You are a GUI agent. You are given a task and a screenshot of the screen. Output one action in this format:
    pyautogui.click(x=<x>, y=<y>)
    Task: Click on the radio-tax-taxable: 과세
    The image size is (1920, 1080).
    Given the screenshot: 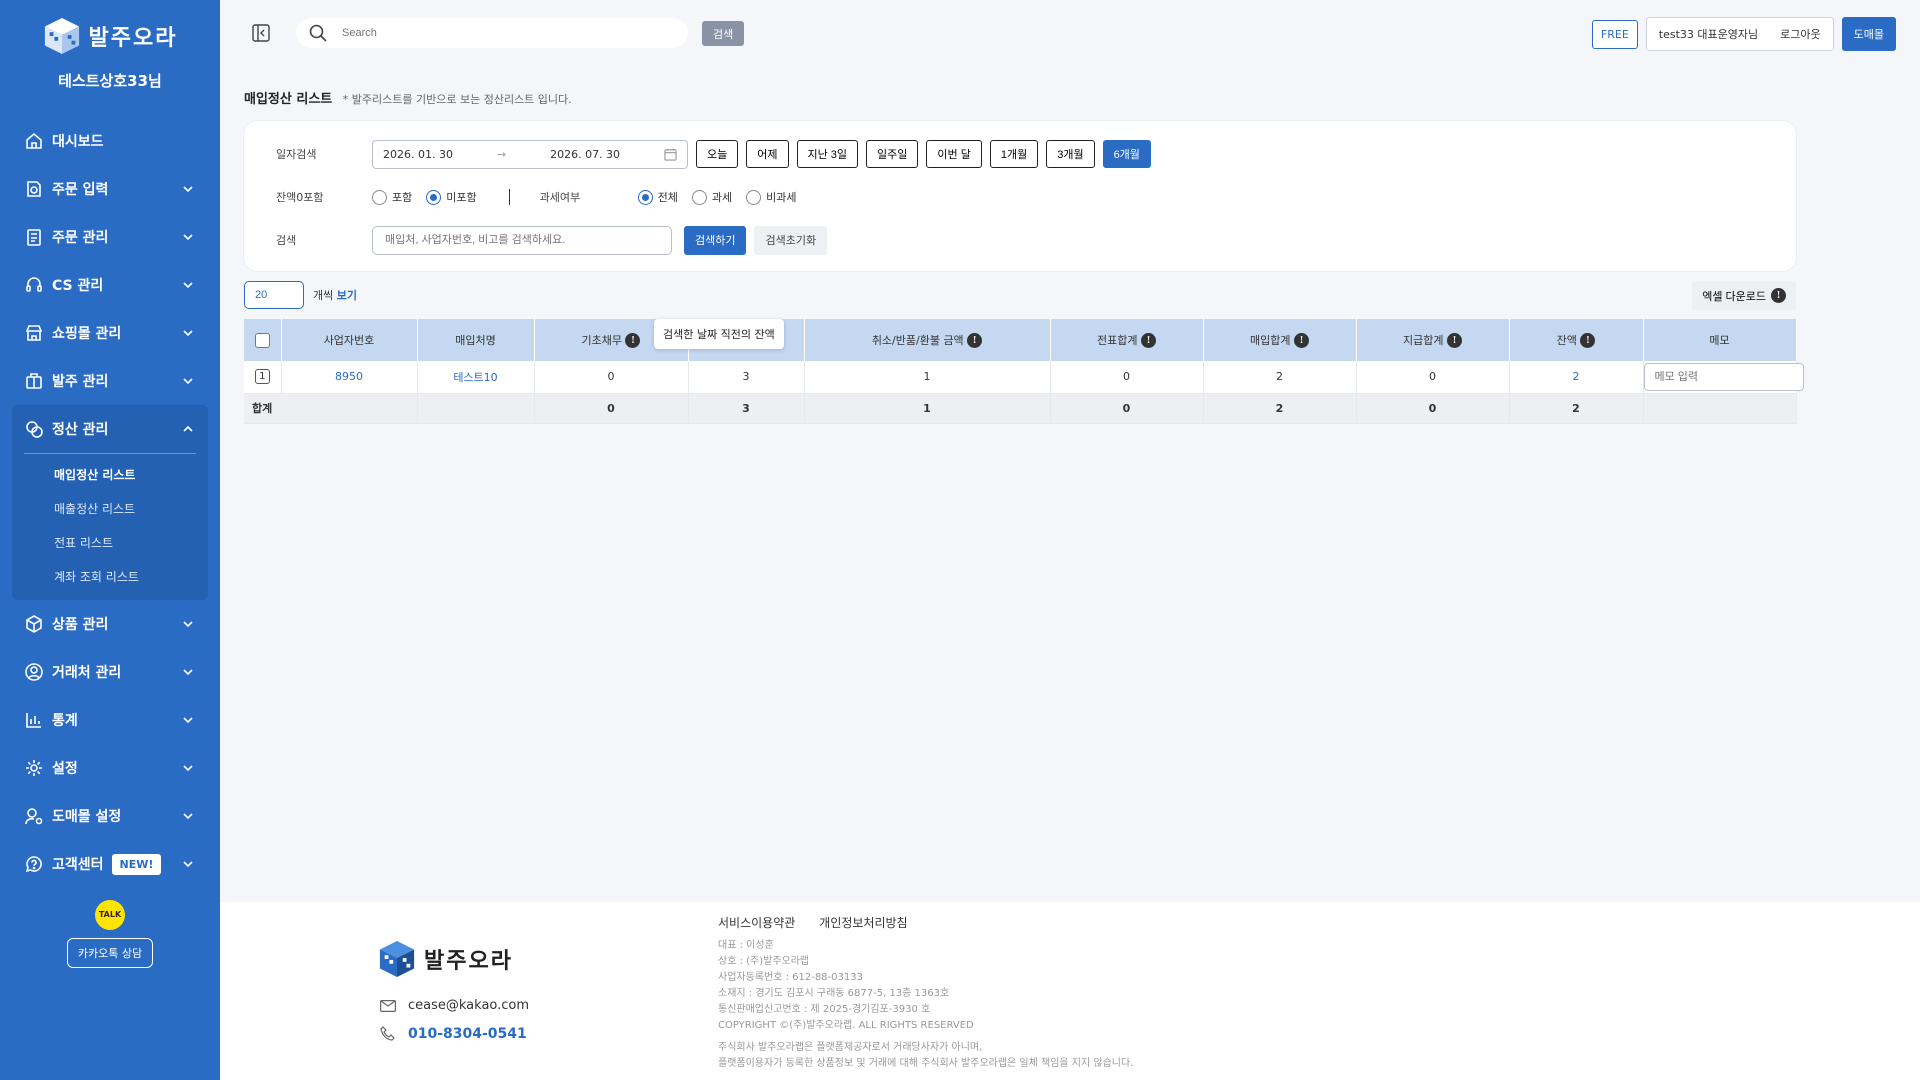 What is the action you would take?
    pyautogui.click(x=711, y=197)
    